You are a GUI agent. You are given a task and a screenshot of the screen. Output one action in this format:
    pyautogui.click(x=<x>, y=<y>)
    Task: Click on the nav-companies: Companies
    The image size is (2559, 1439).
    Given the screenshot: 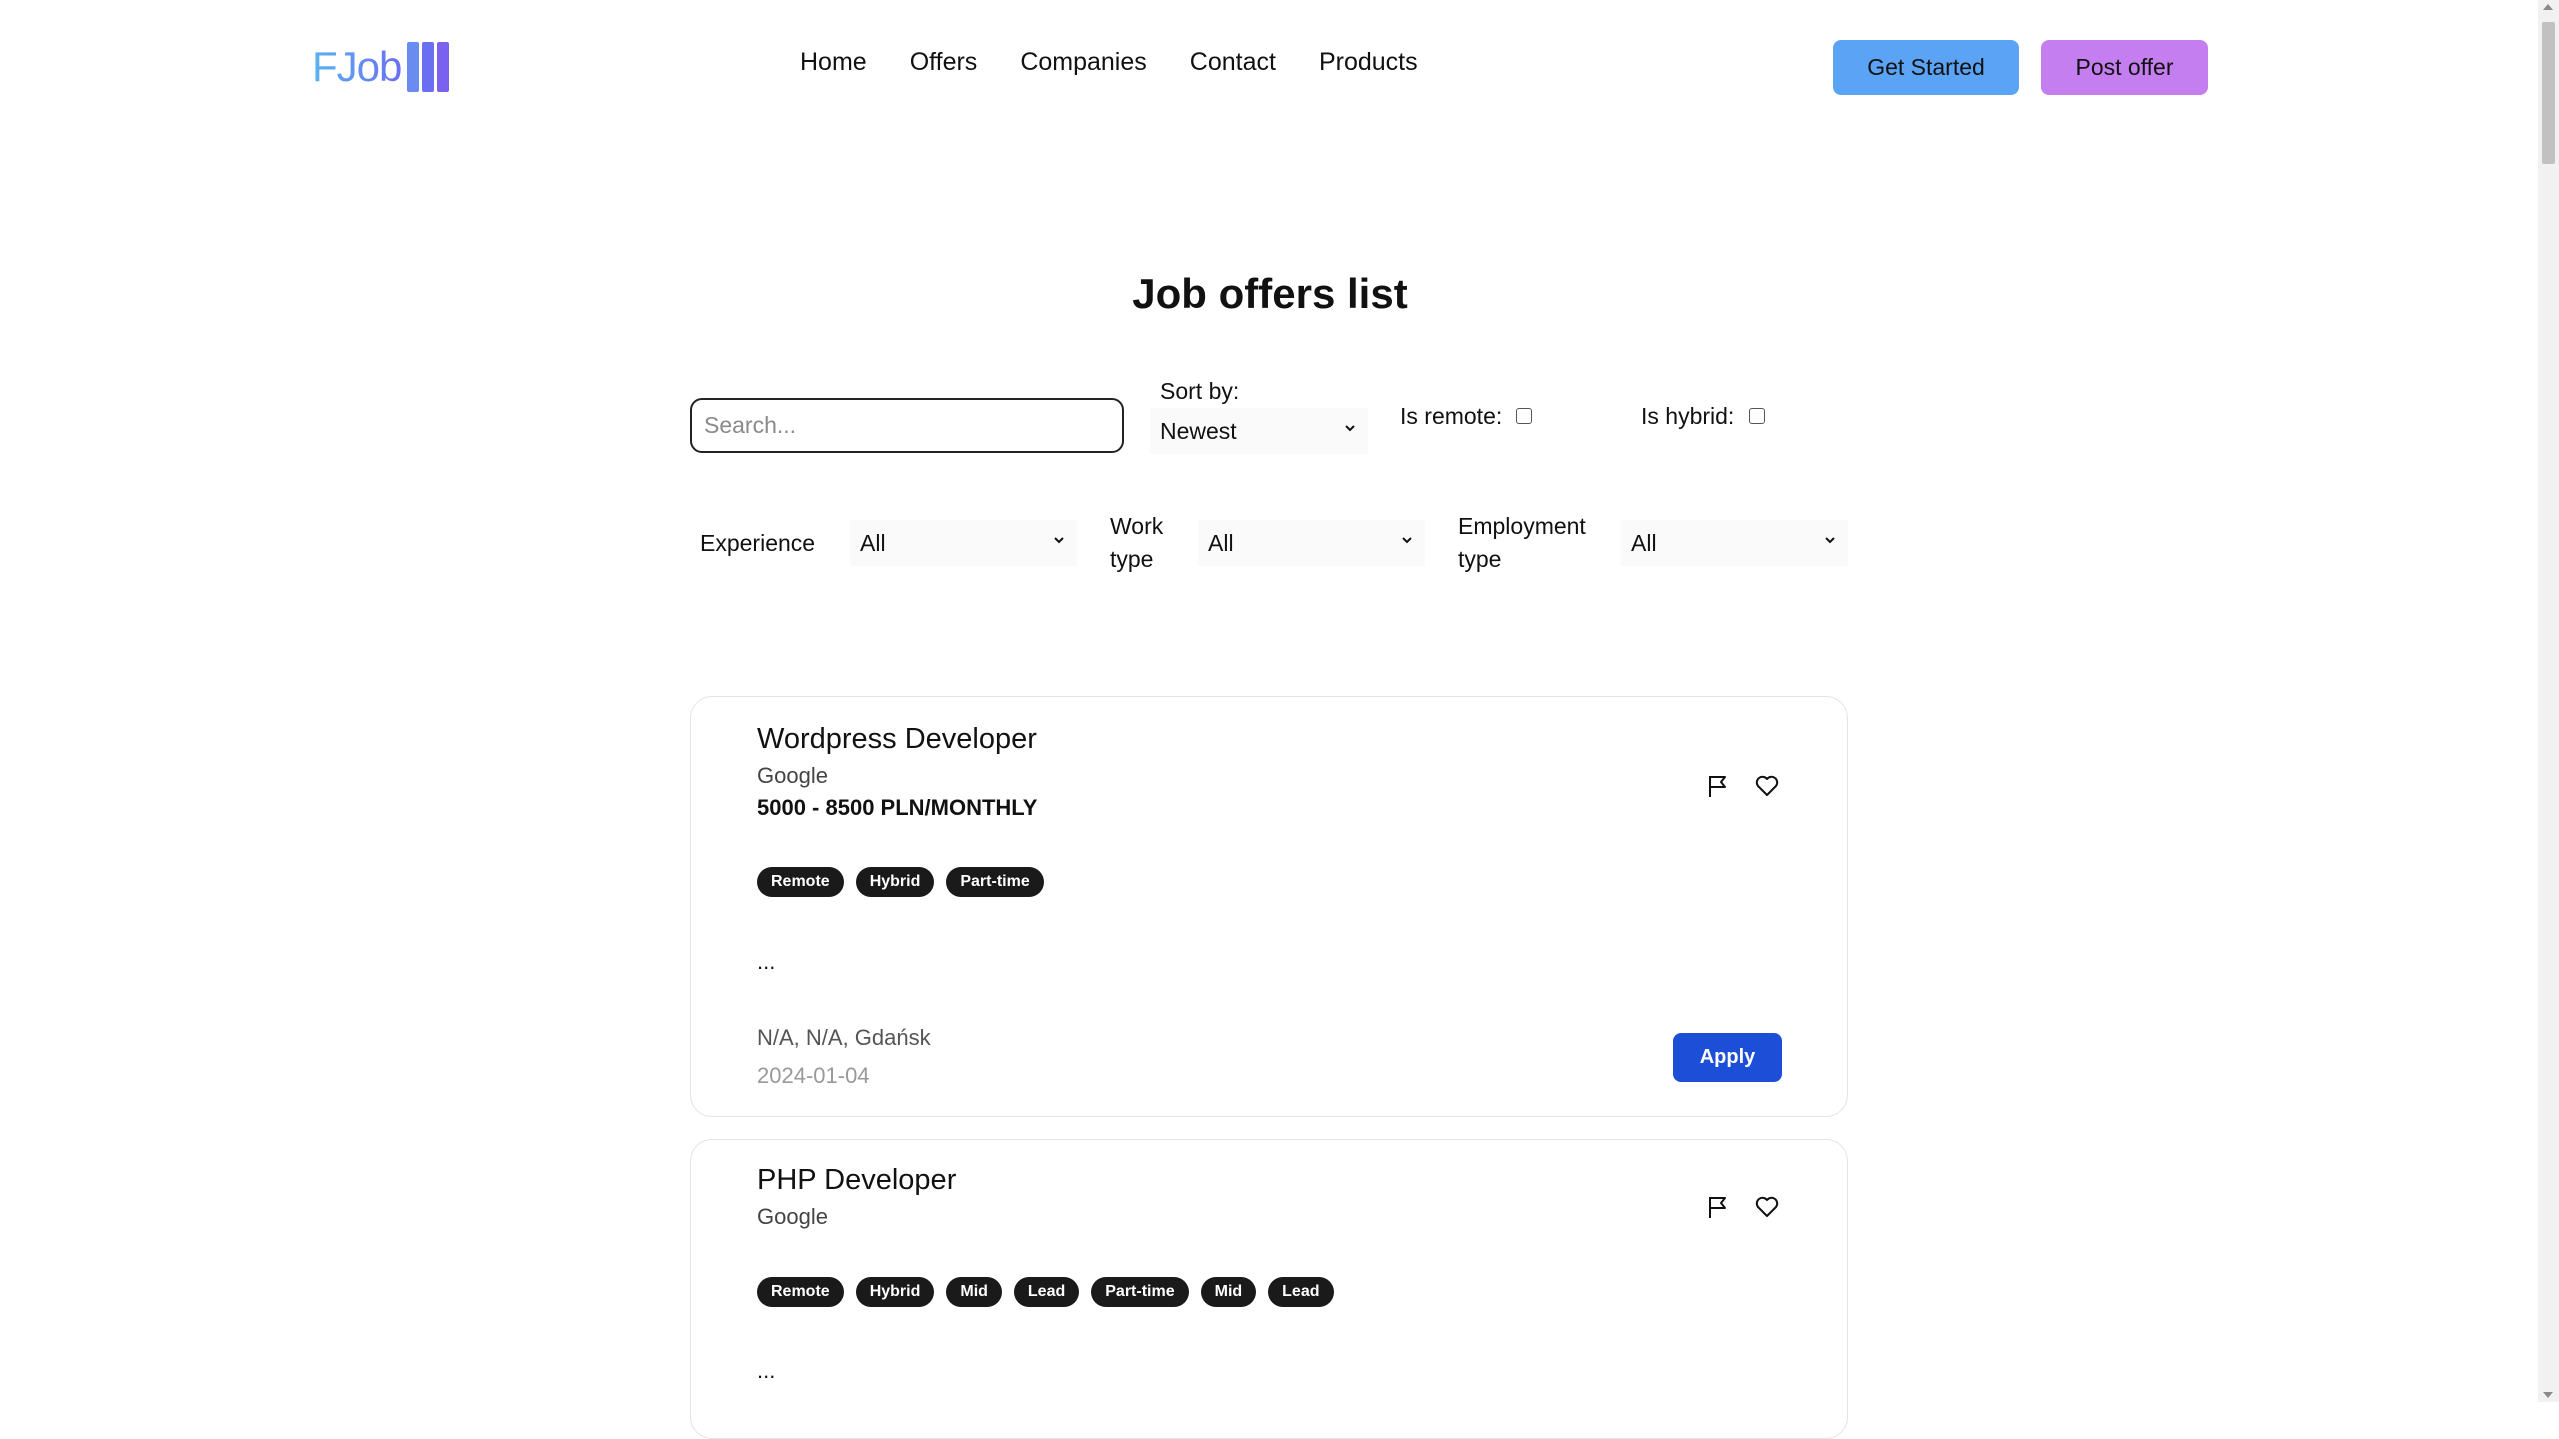 What is the action you would take?
    pyautogui.click(x=1083, y=62)
    